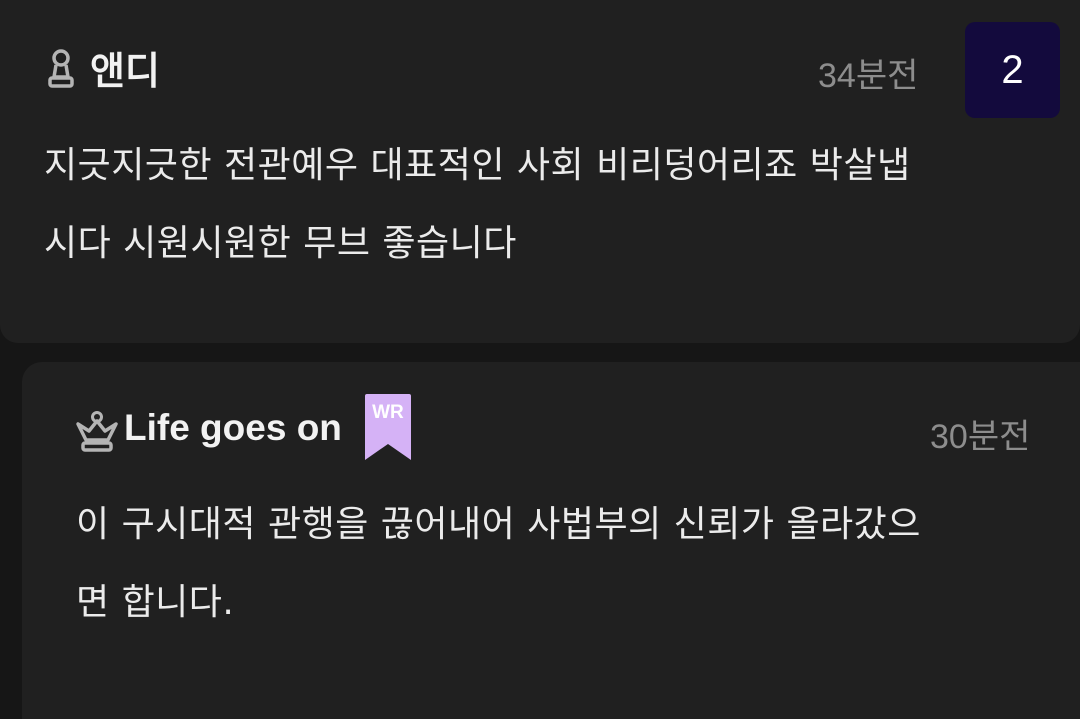  What do you see at coordinates (97, 432) in the screenshot?
I see `queen-icon` at bounding box center [97, 432].